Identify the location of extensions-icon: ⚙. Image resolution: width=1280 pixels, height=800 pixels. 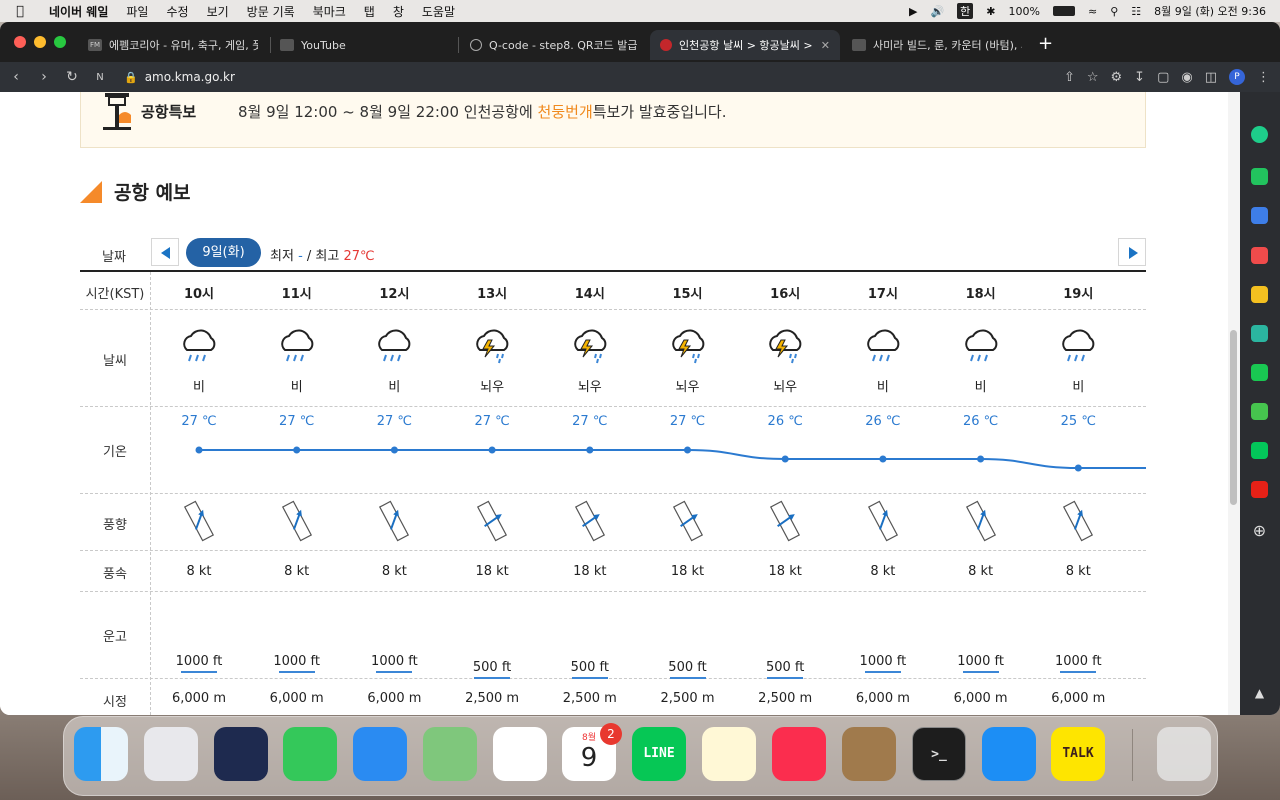
(1117, 77).